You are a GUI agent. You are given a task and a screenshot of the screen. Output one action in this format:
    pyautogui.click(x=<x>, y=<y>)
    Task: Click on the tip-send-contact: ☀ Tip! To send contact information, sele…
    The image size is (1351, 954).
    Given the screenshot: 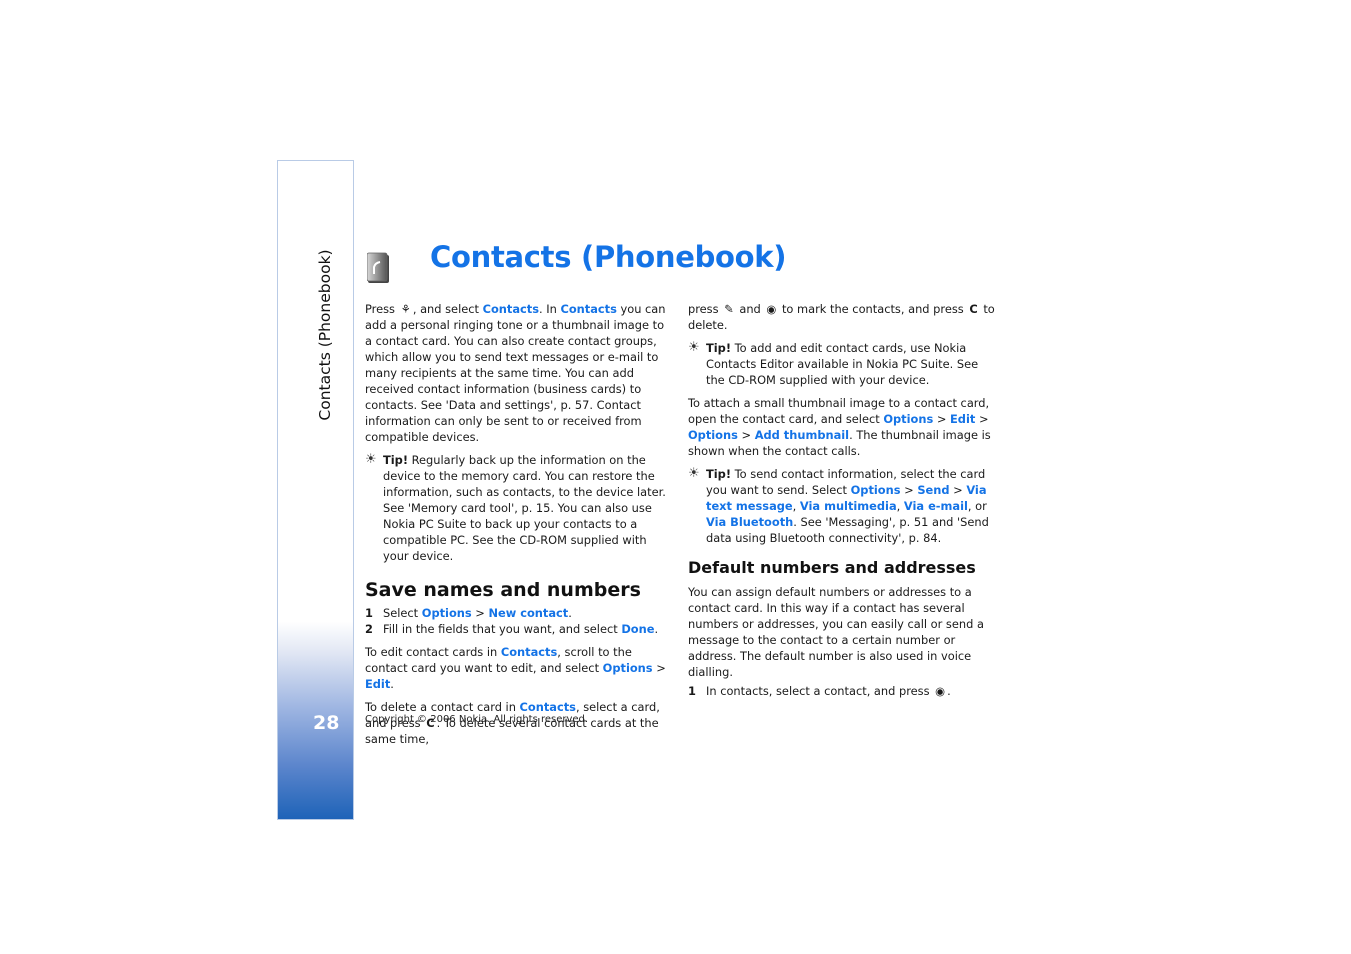 What is the action you would take?
    pyautogui.click(x=843, y=506)
    